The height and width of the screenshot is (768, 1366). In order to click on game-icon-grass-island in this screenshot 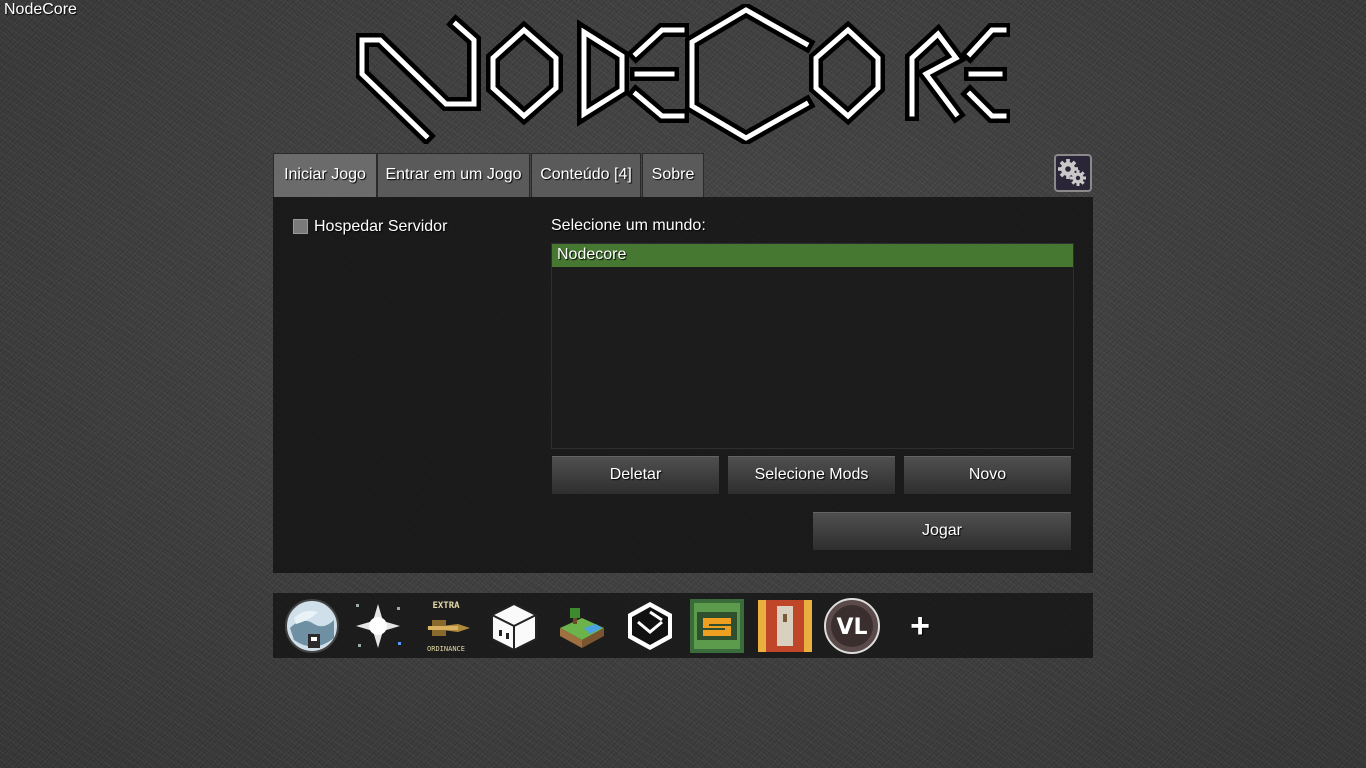, I will do `click(582, 626)`.